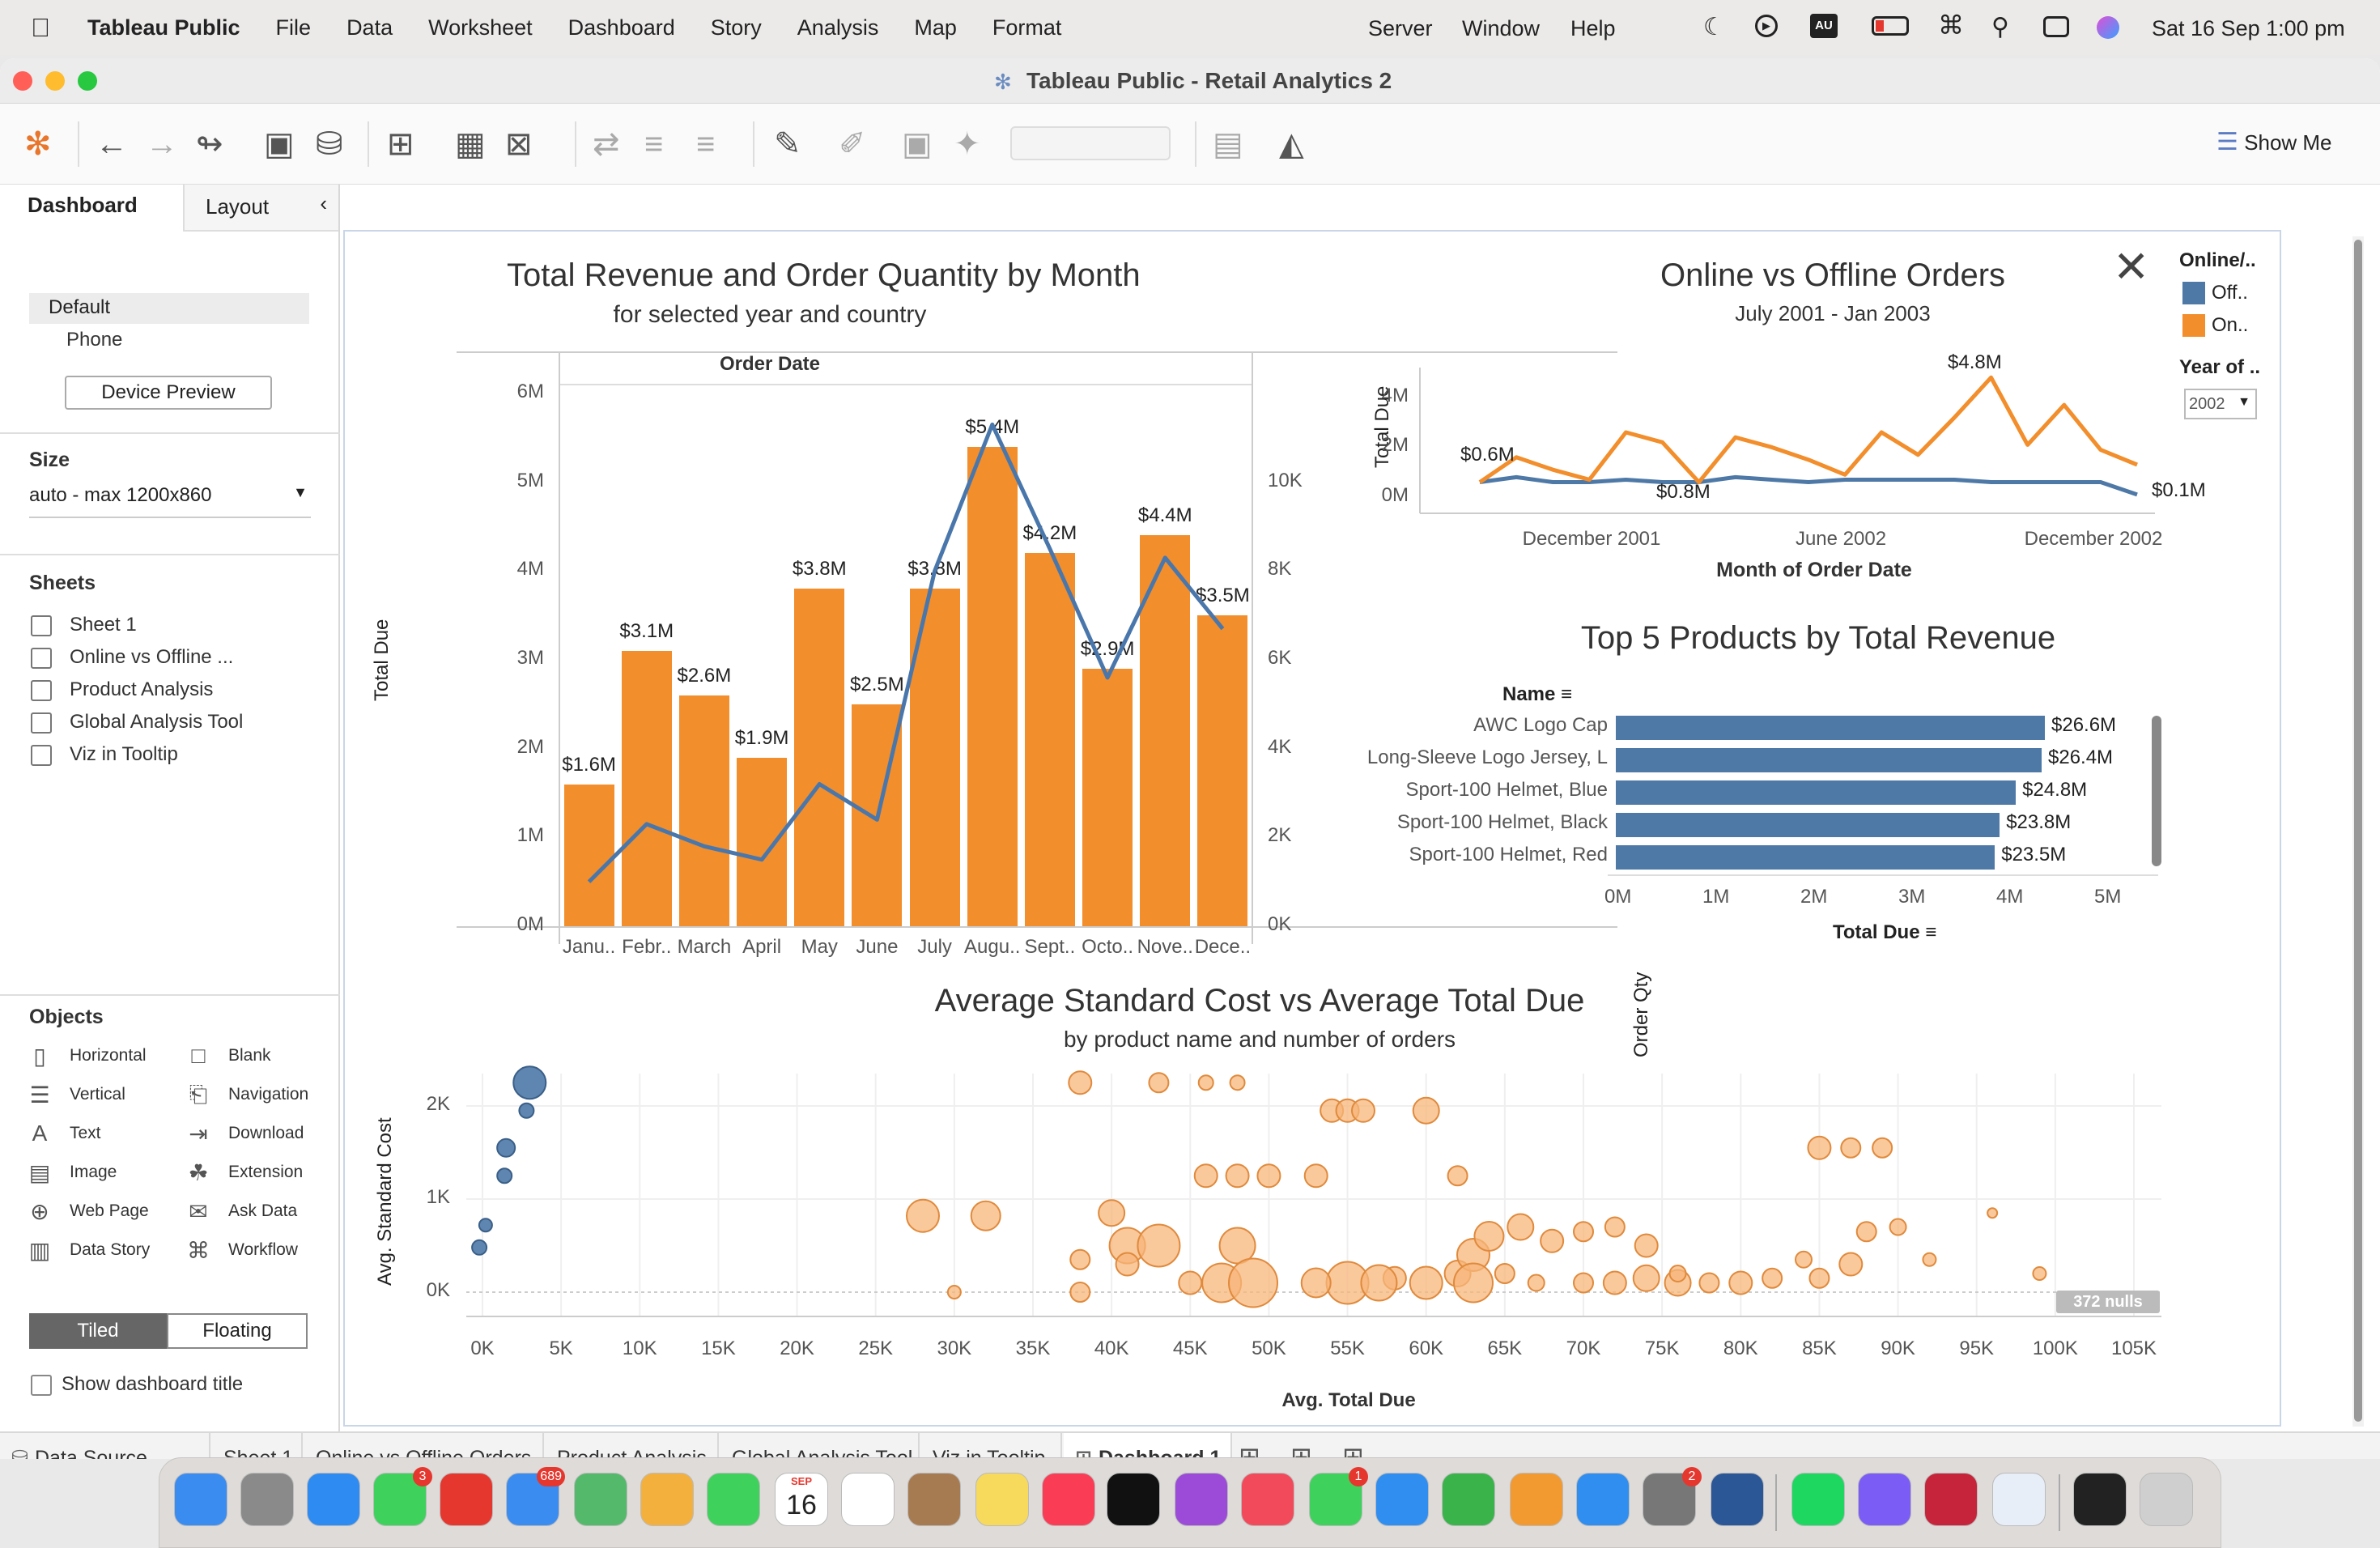  Describe the element at coordinates (1027, 27) in the screenshot. I see `menu-format: Format` at that location.